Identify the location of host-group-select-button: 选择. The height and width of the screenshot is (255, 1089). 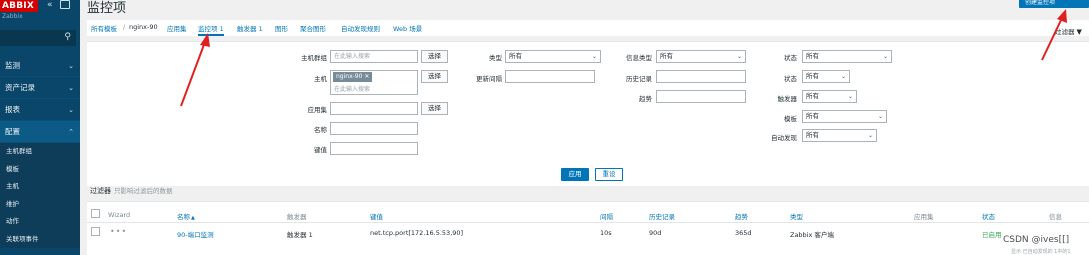
(434, 56).